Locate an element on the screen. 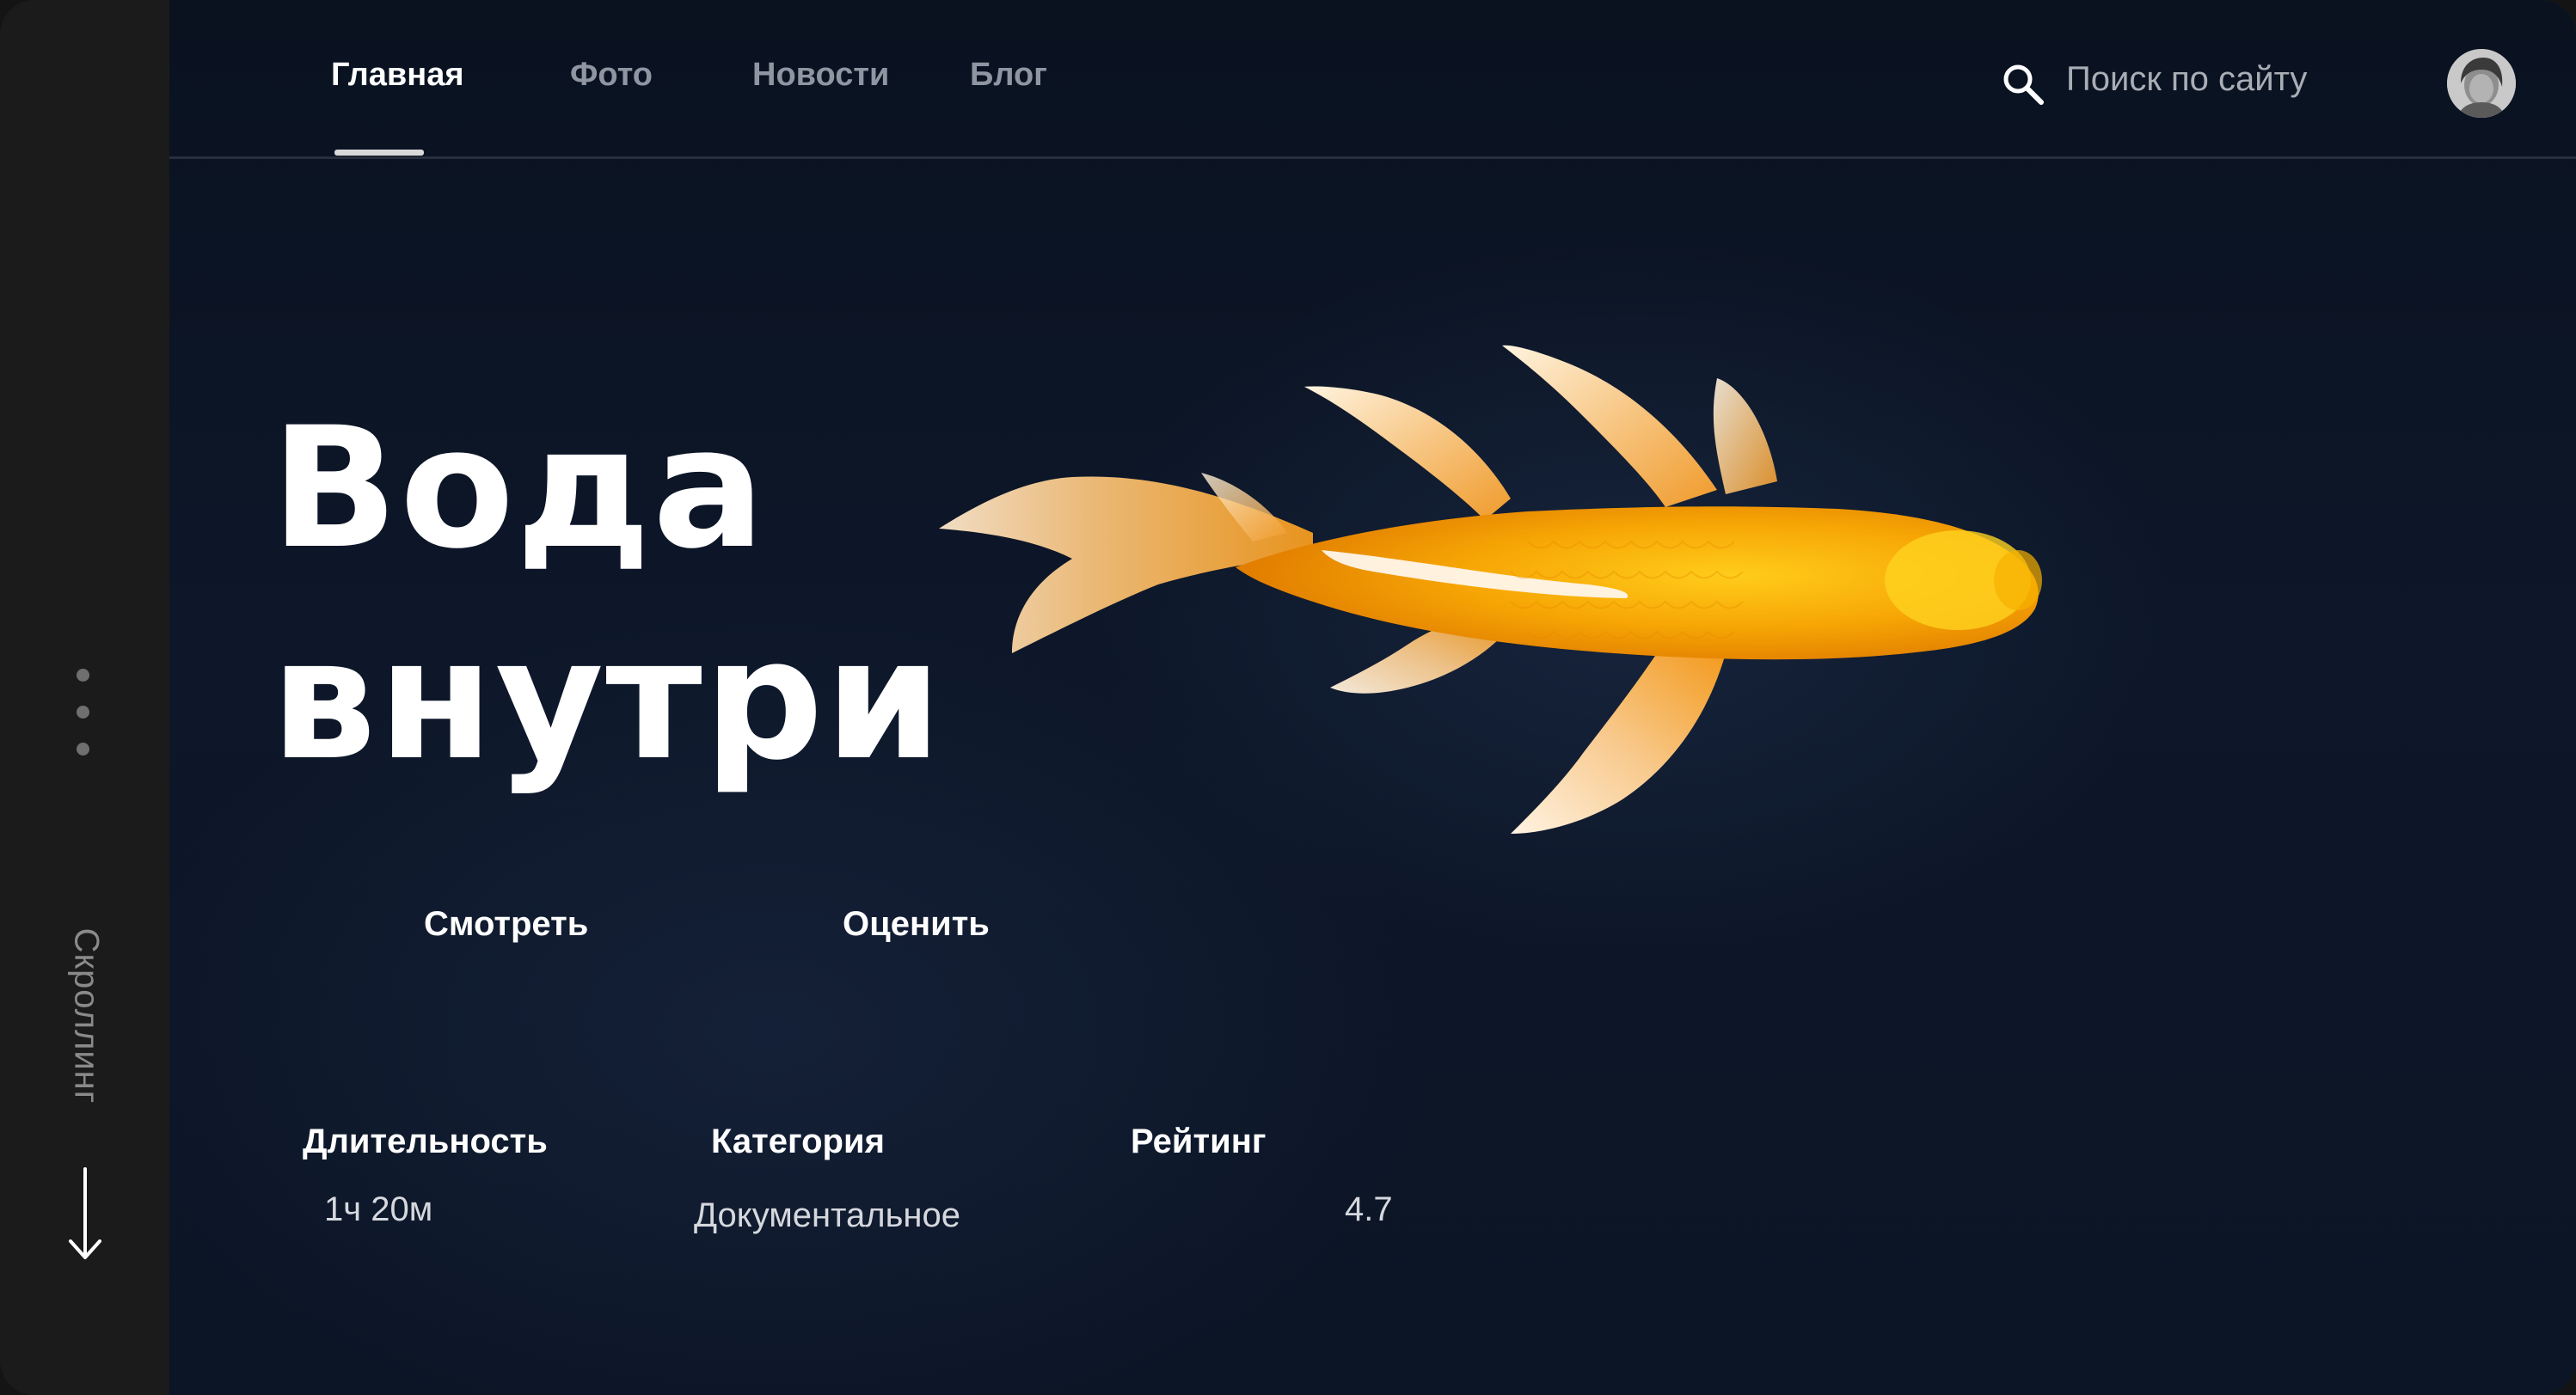 This screenshot has height=1395, width=2576. header-divider is located at coordinates (1372, 157).